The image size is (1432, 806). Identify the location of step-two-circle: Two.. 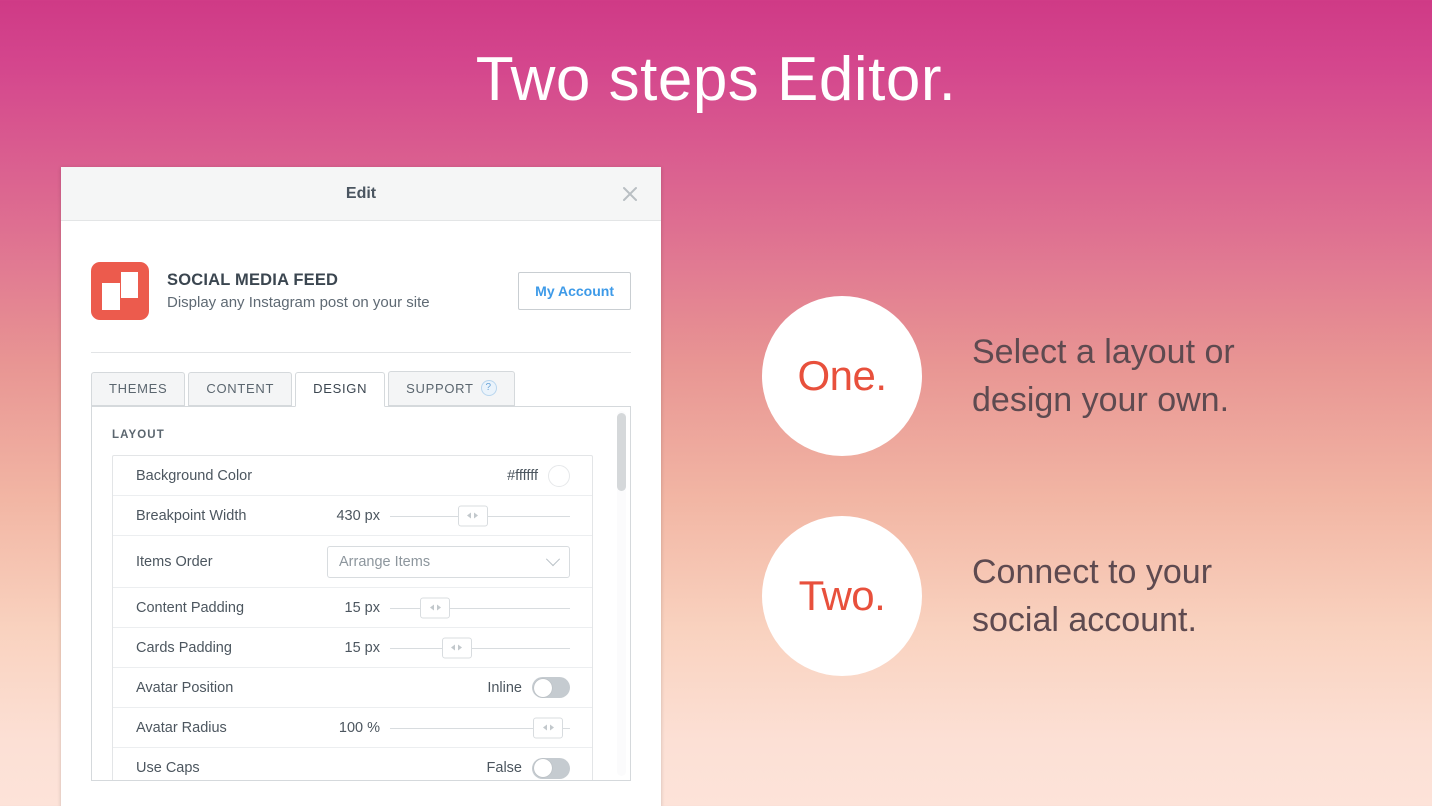
(842, 596).